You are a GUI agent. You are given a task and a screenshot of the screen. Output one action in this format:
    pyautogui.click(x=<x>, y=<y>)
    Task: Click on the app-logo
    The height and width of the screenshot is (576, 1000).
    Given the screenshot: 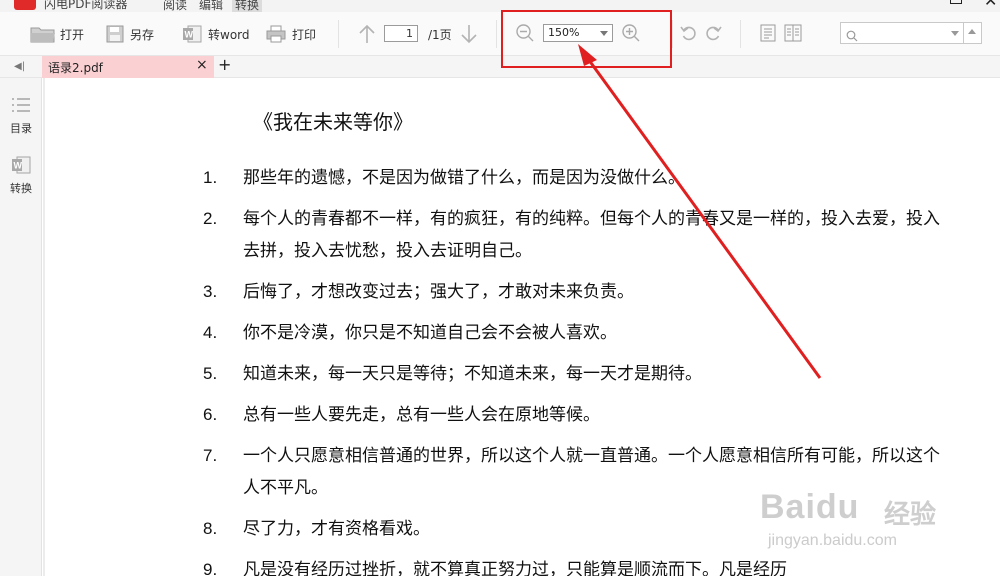 What is the action you would take?
    pyautogui.click(x=25, y=5)
    